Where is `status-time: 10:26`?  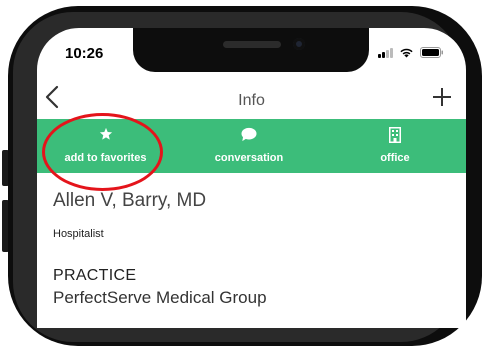
status-time: 10:26 is located at coordinates (84, 53).